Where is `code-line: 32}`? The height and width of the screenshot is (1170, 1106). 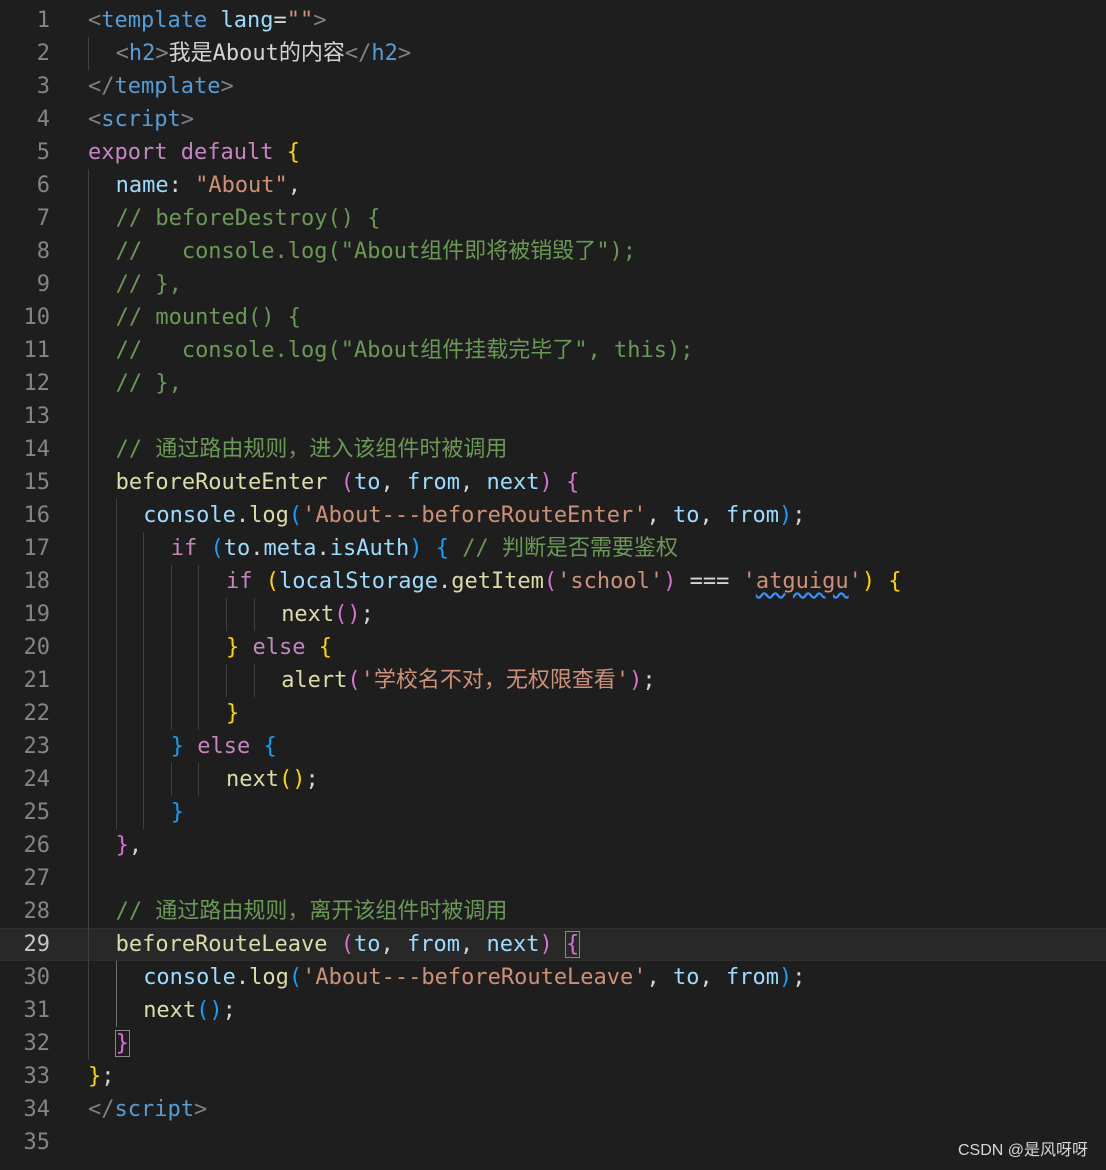 code-line: 32} is located at coordinates (553, 1043).